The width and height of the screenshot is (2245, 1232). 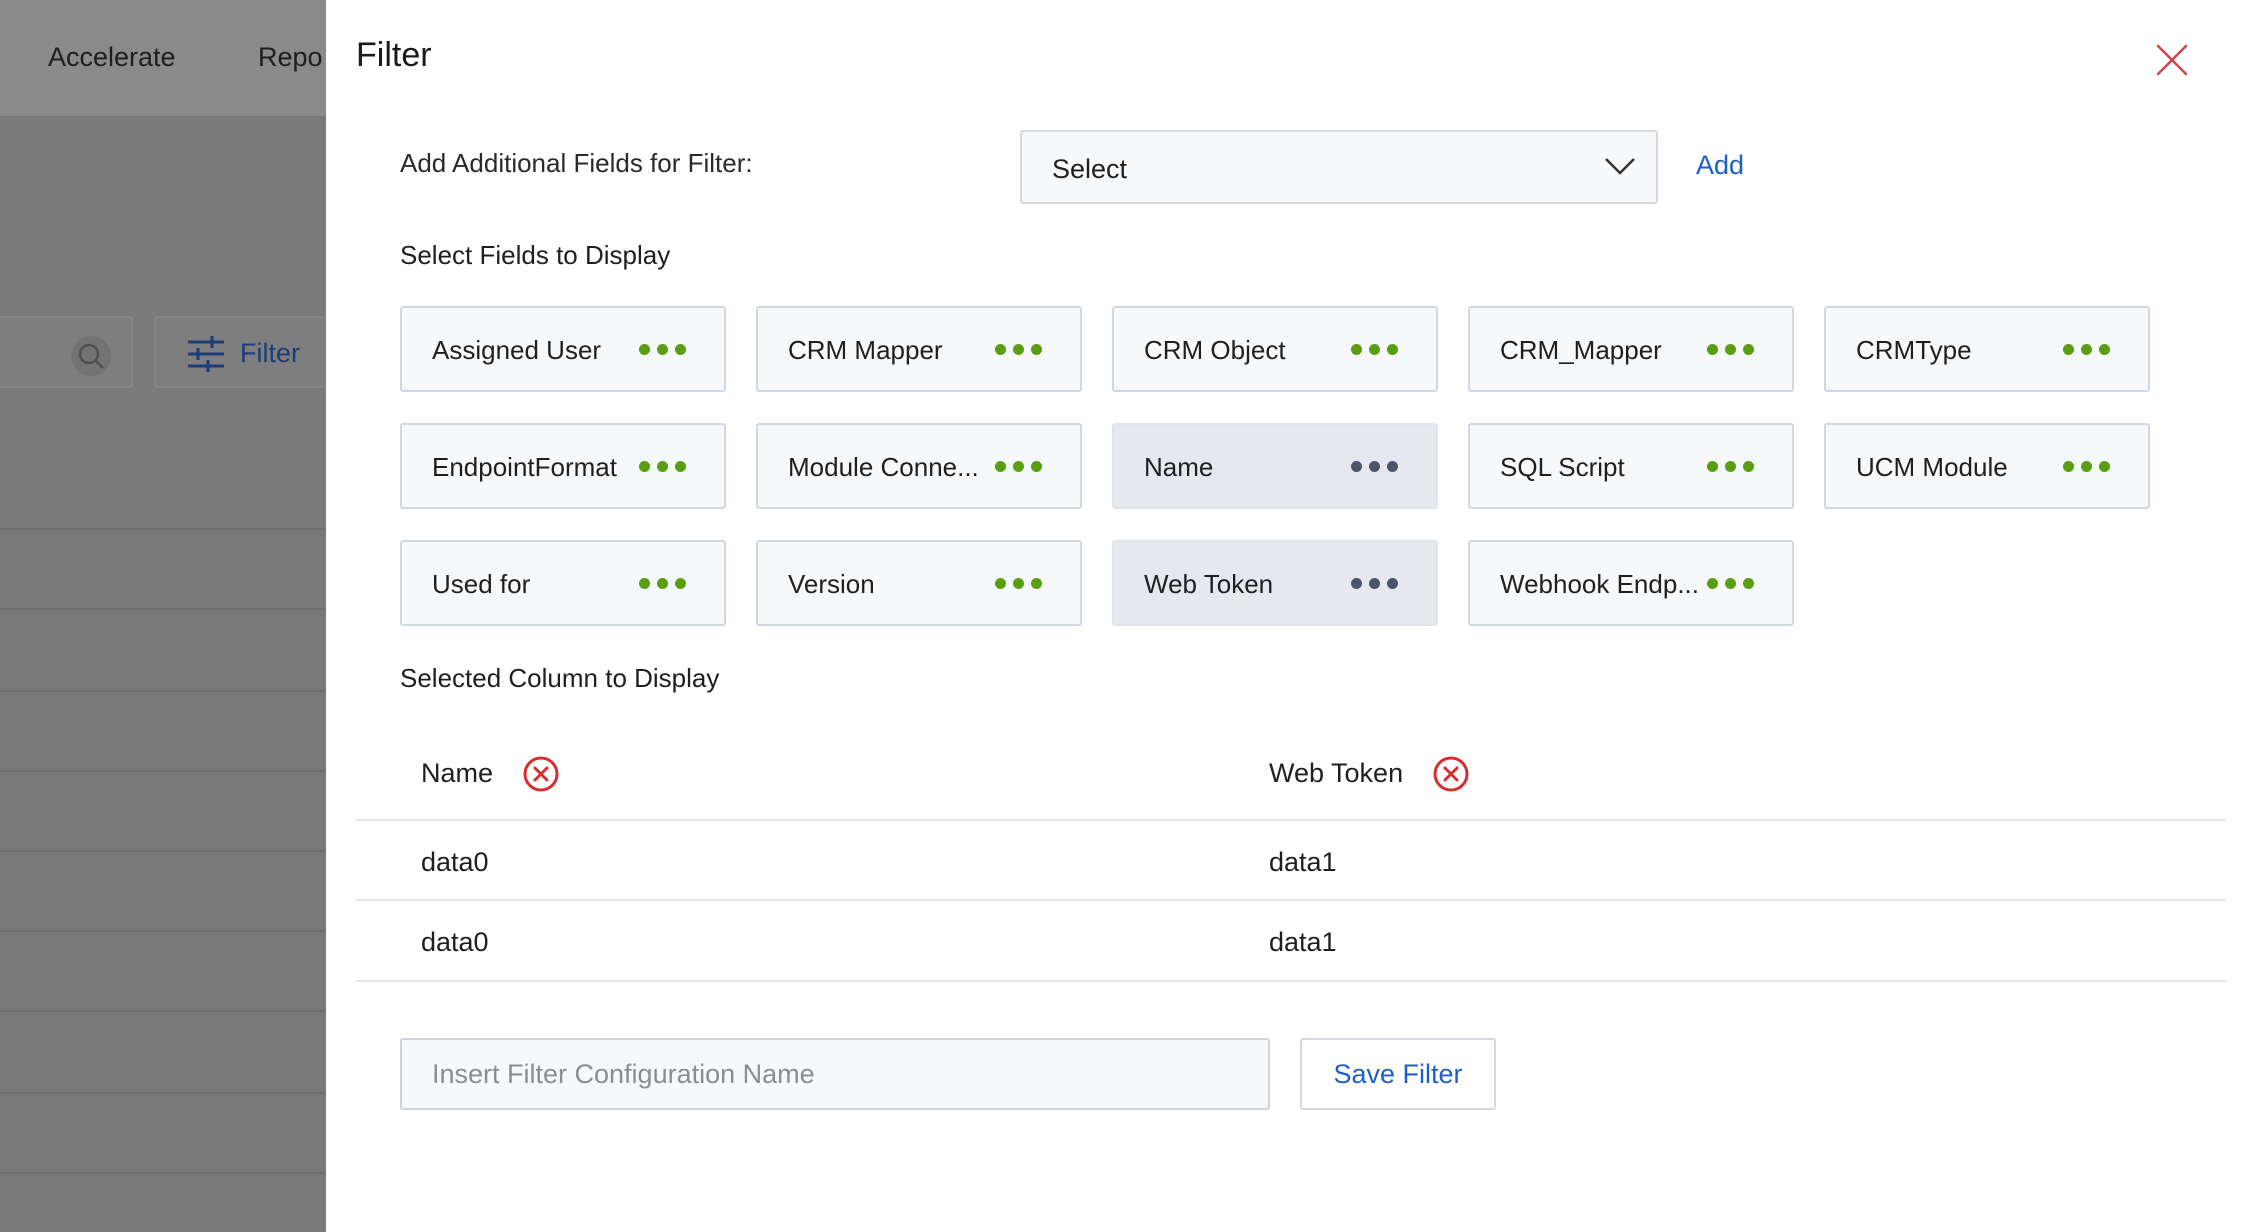 I want to click on panel-title: Filter, so click(x=394, y=55).